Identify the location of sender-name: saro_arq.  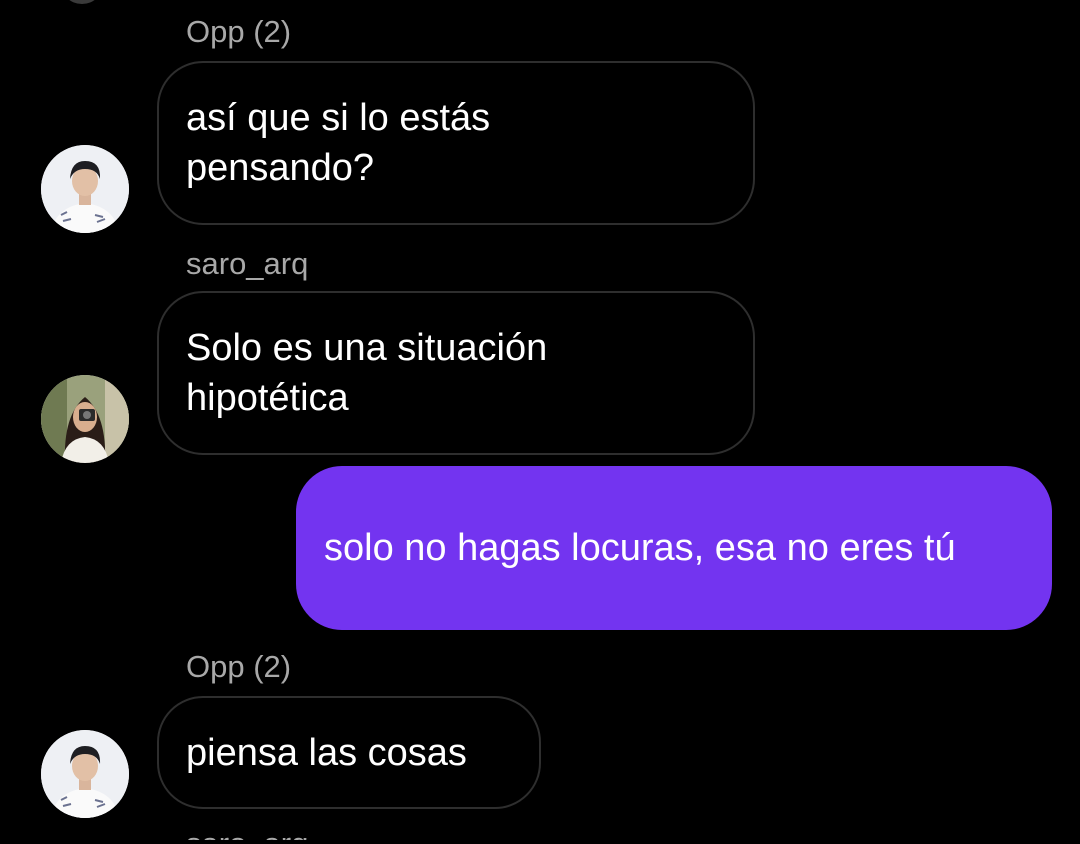
(247, 263).